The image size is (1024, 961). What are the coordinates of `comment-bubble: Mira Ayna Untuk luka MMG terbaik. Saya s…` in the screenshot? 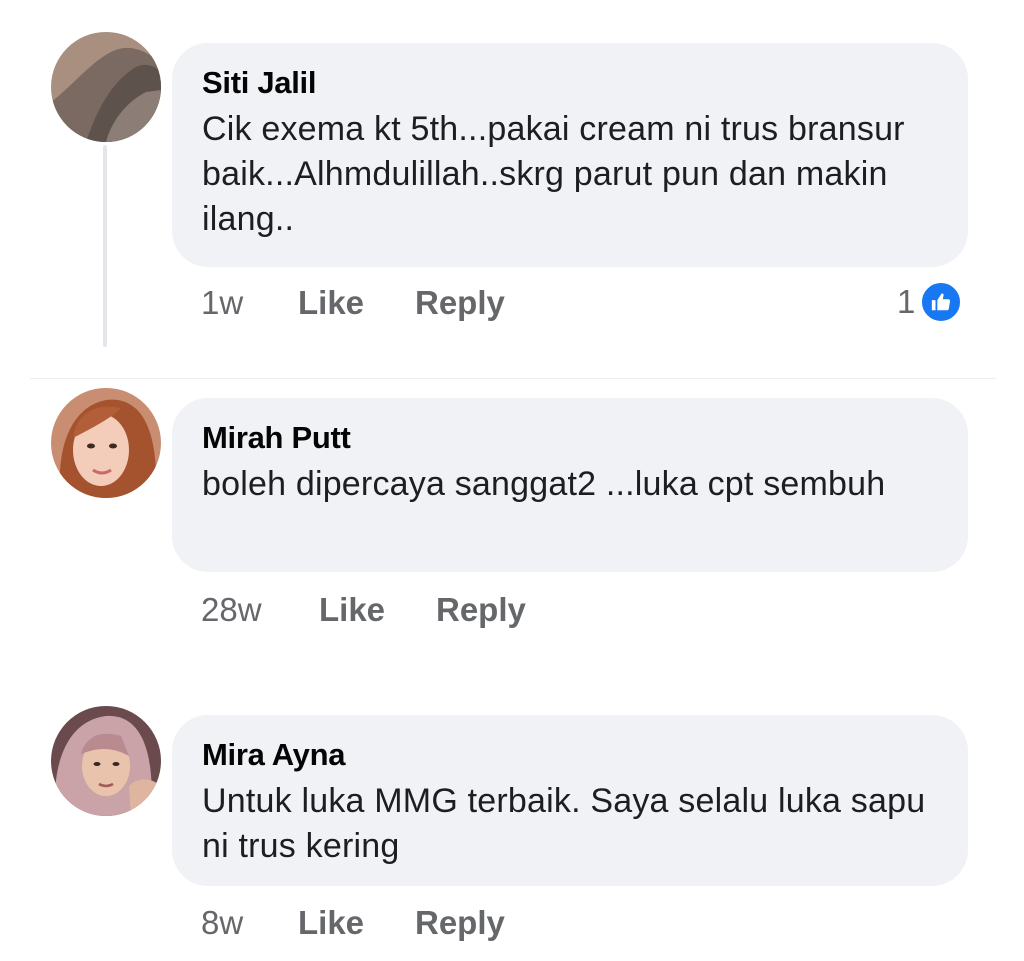 It's located at (570, 800).